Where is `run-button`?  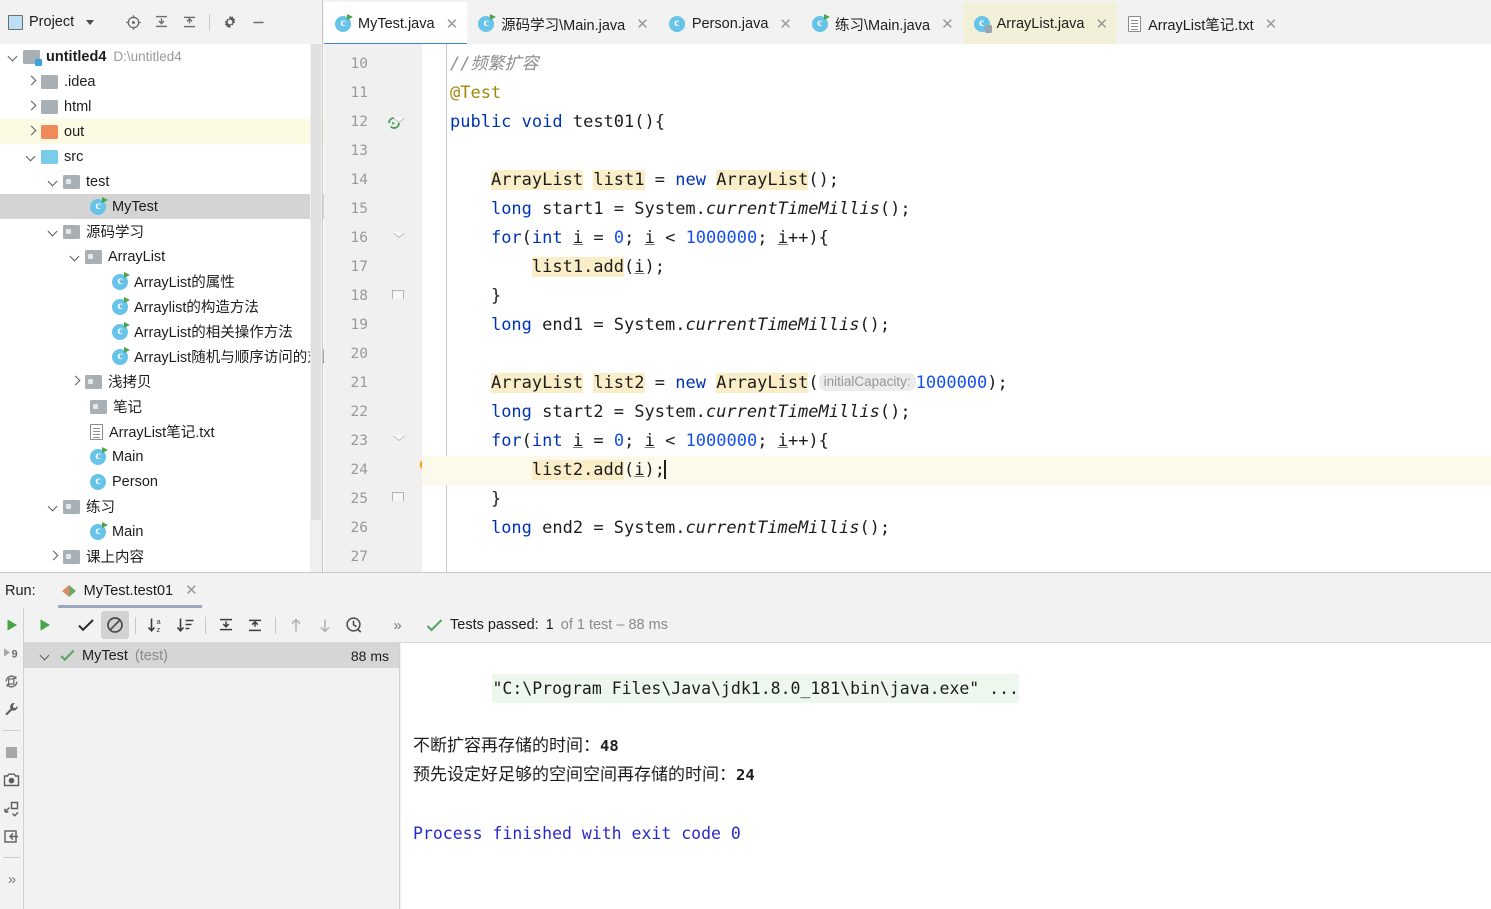 run-button is located at coordinates (12, 625).